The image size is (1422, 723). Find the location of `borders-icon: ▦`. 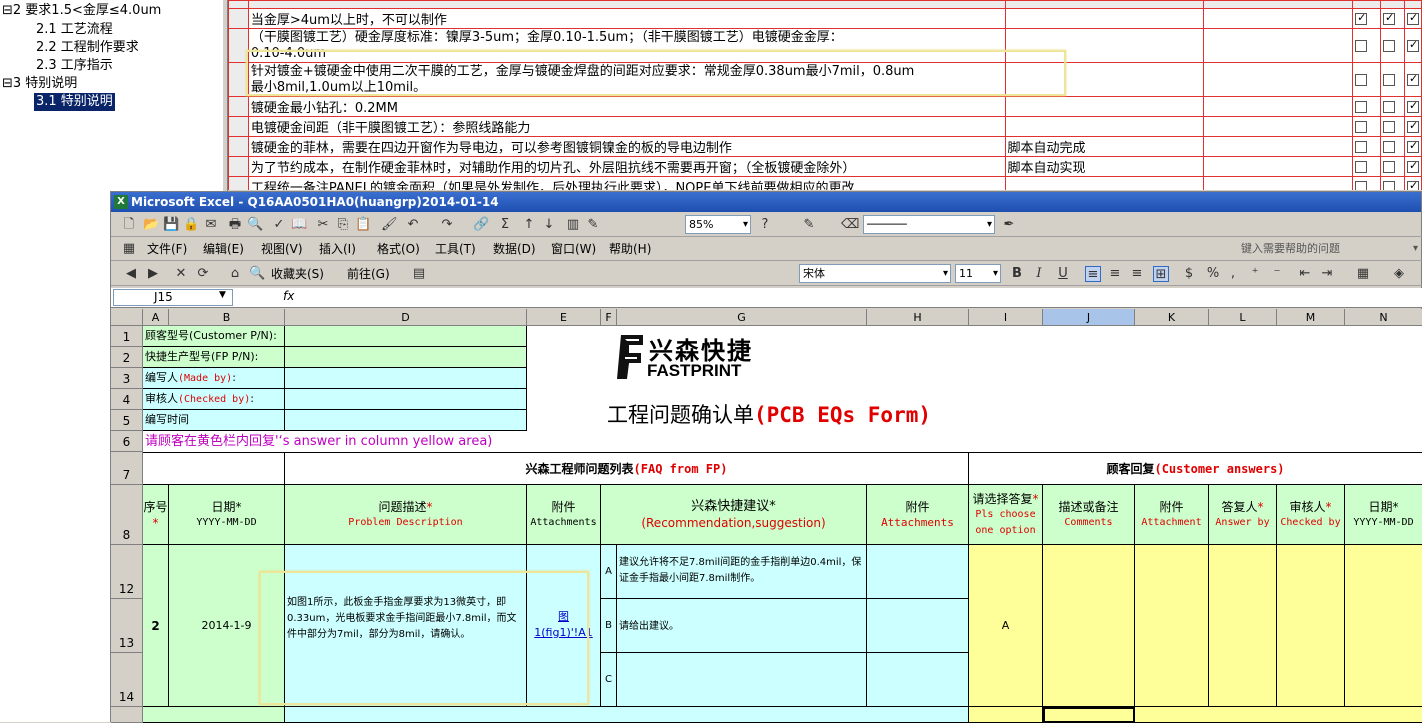

borders-icon: ▦ is located at coordinates (1363, 274).